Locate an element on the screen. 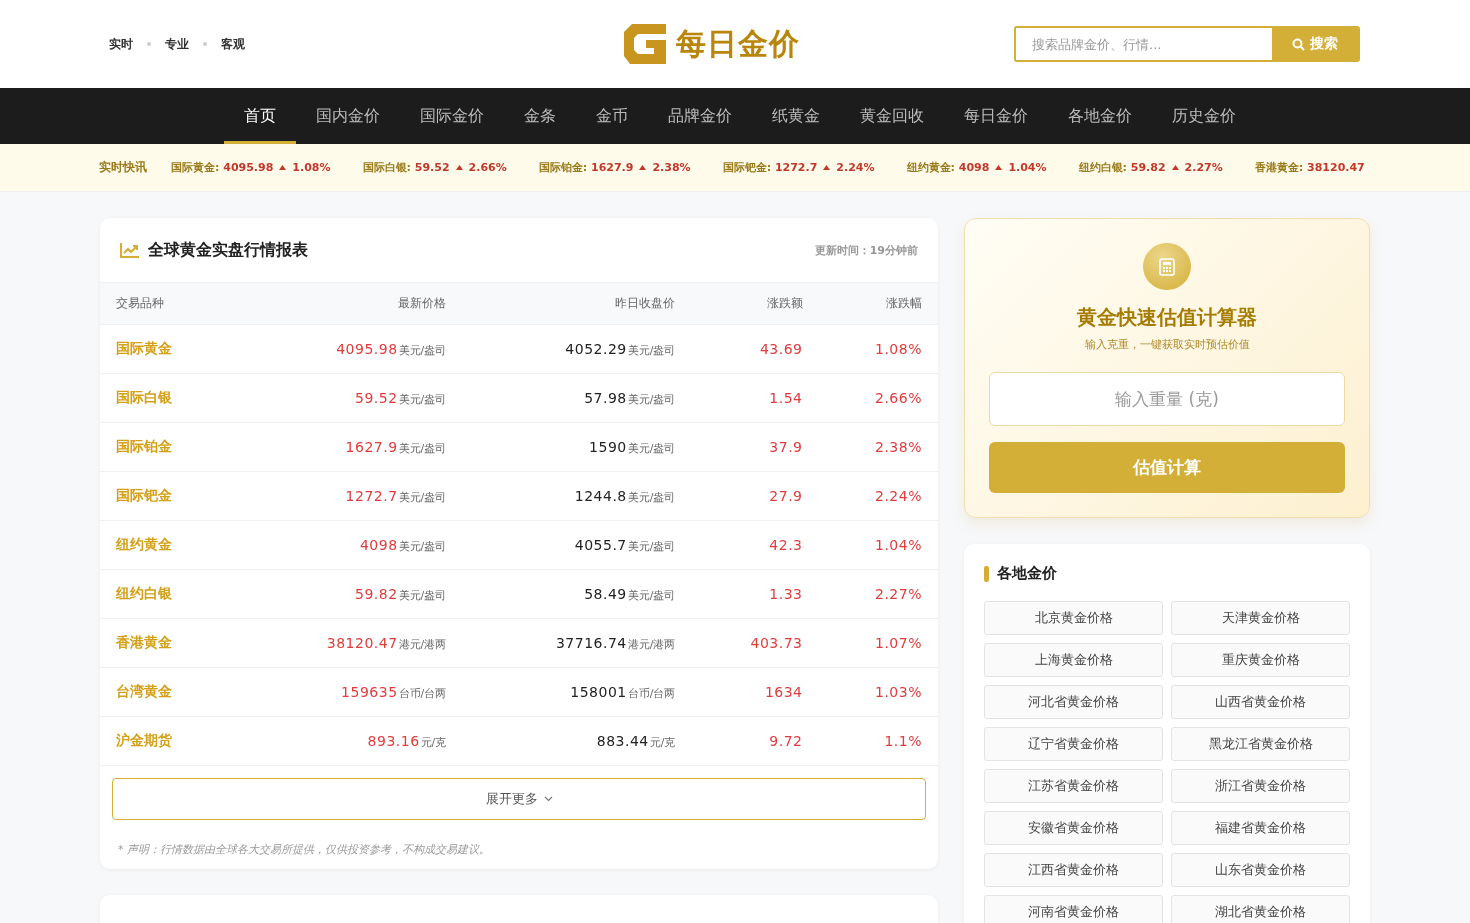 The width and height of the screenshot is (1470, 923). region-link: 江苏省黄金价格 is located at coordinates (1073, 786).